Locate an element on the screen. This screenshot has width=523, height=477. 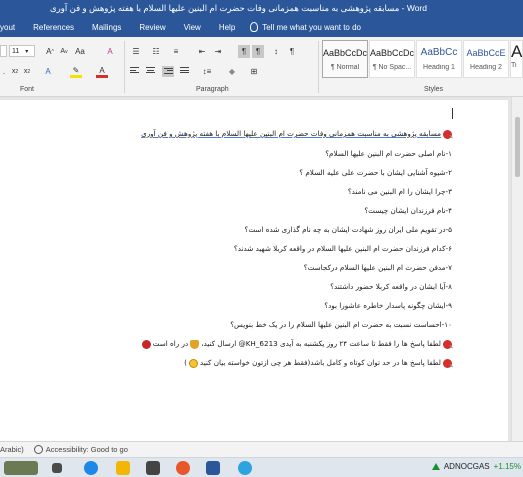
text-effects-button: A is located at coordinates (48, 71).